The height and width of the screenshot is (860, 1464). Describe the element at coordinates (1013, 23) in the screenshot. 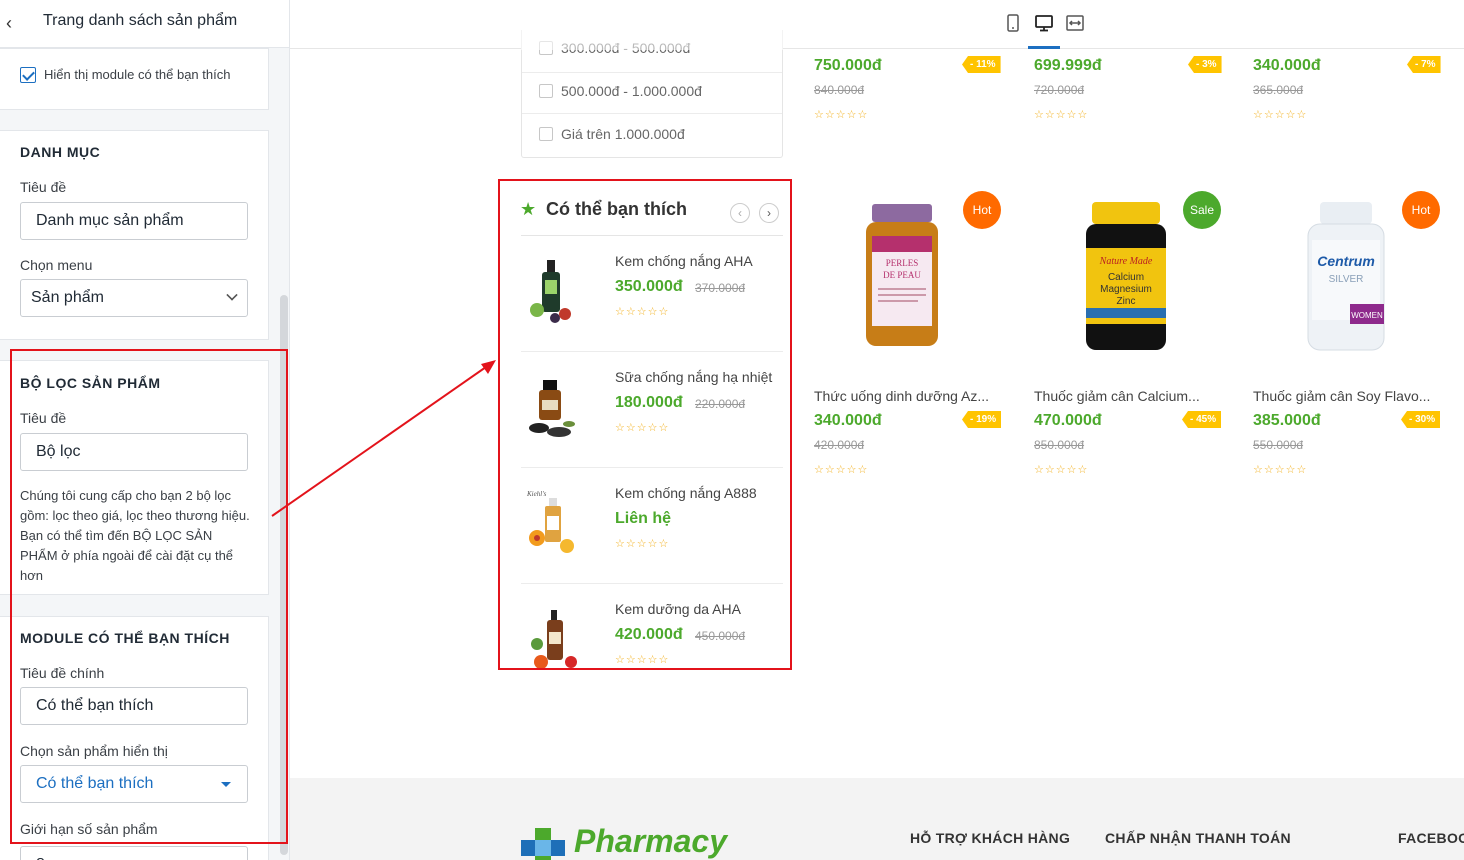

I see `mobile-icon` at that location.